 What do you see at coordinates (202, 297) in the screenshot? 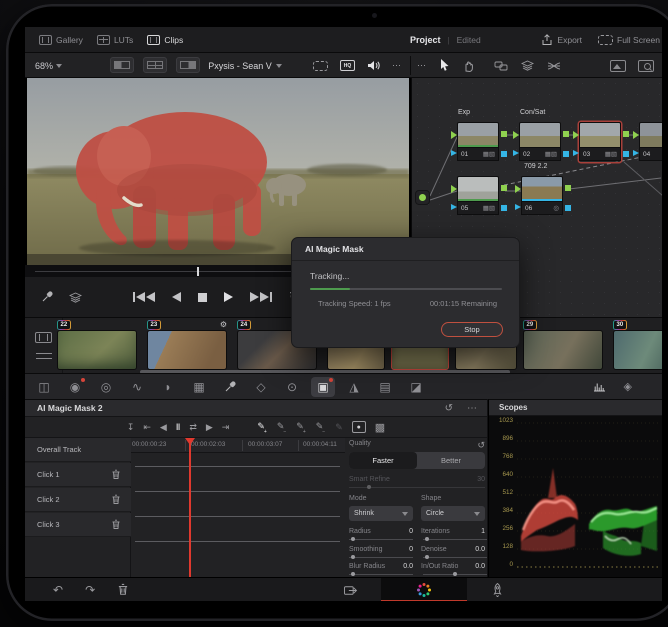
I see `stop-button` at bounding box center [202, 297].